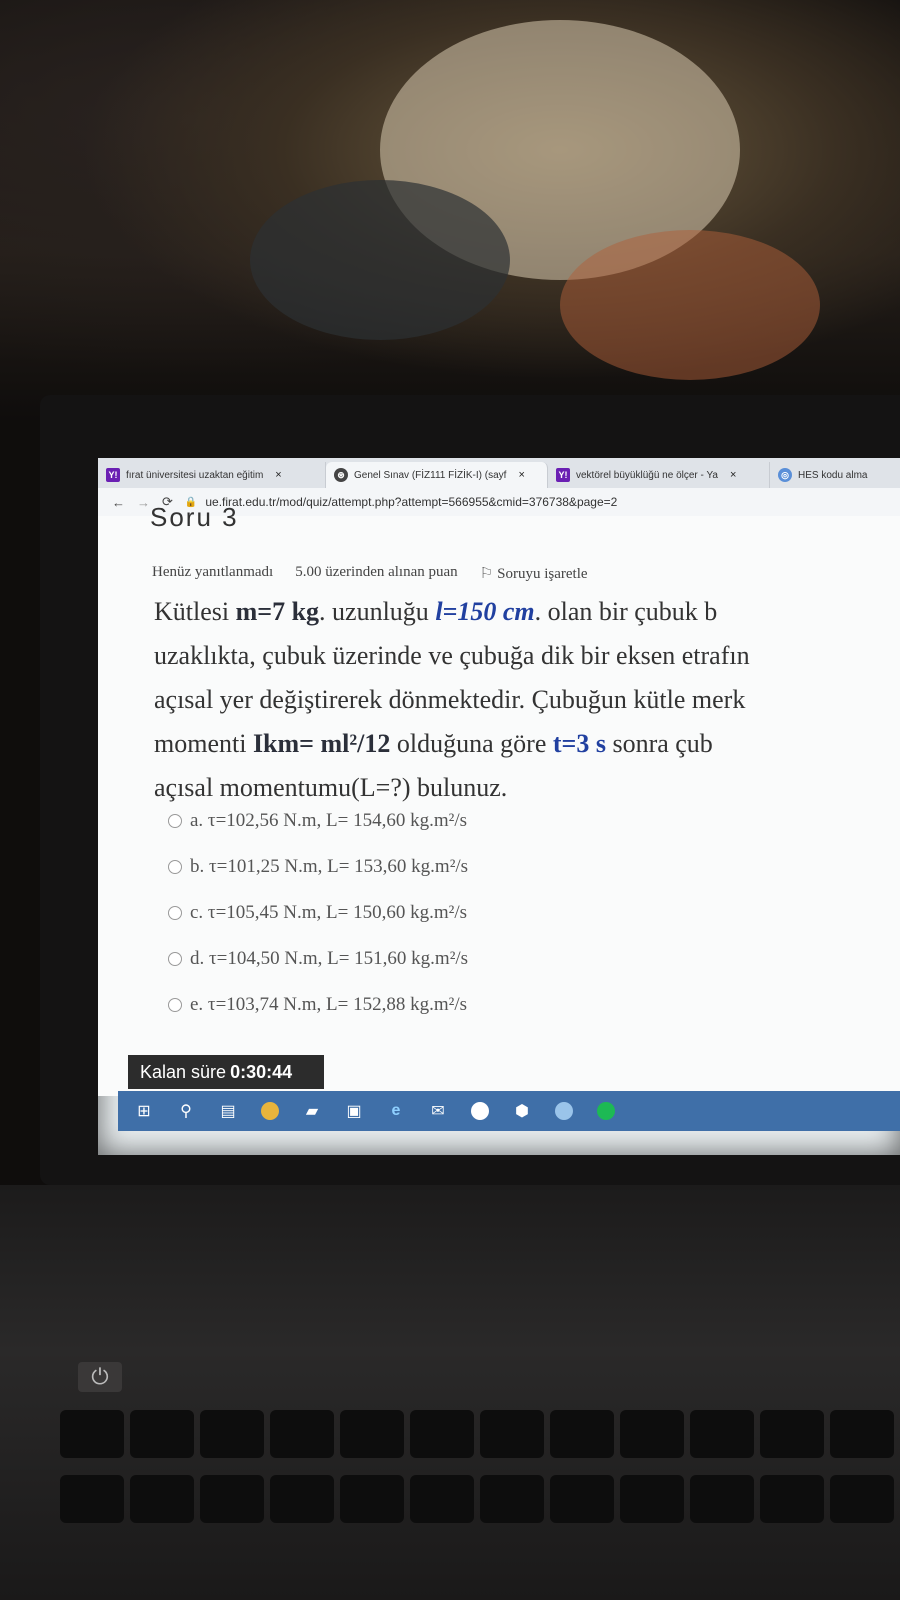  I want to click on tab-vektorel-buyukluk: Y! vektörel büyüklüğü ne ölçer - Ya ×, so click(659, 475).